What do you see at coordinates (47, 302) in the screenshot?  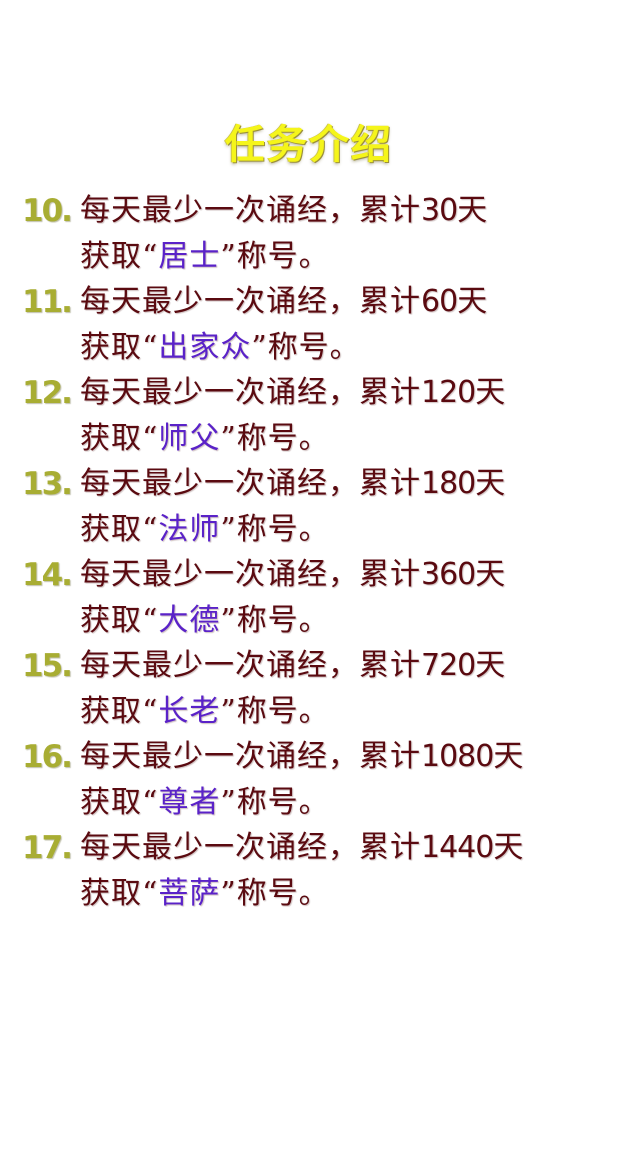 I see `task-number: 11.` at bounding box center [47, 302].